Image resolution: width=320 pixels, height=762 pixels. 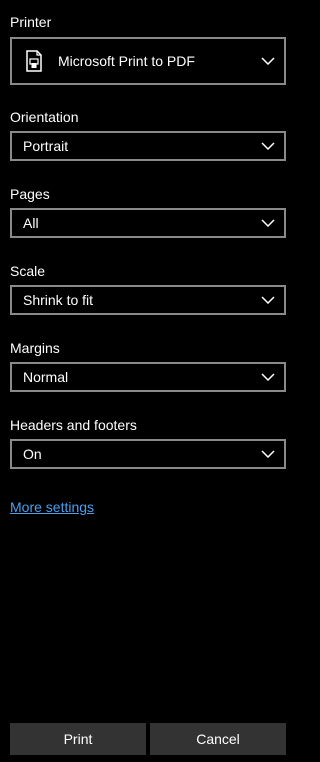 What do you see at coordinates (148, 146) in the screenshot?
I see `orientation-select: Portrait` at bounding box center [148, 146].